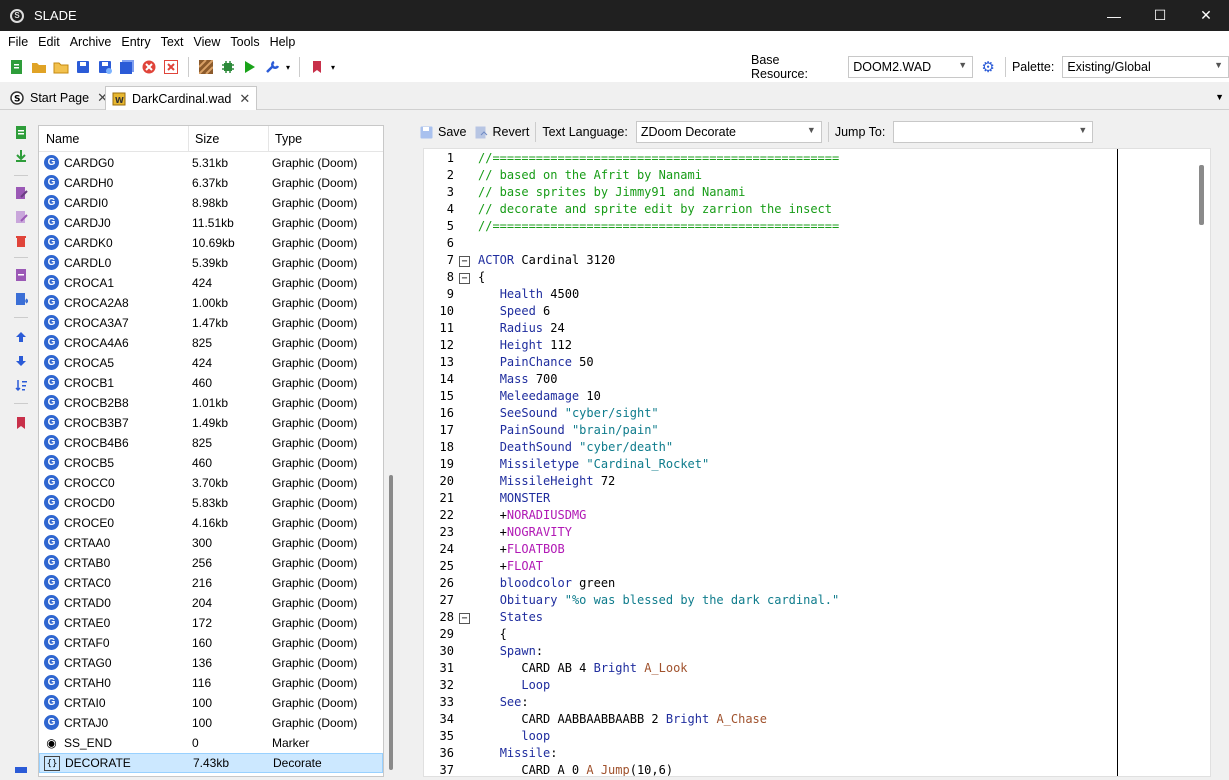 The width and height of the screenshot is (1229, 780). What do you see at coordinates (244, 99) in the screenshot?
I see `tab-close-icon: ✕` at bounding box center [244, 99].